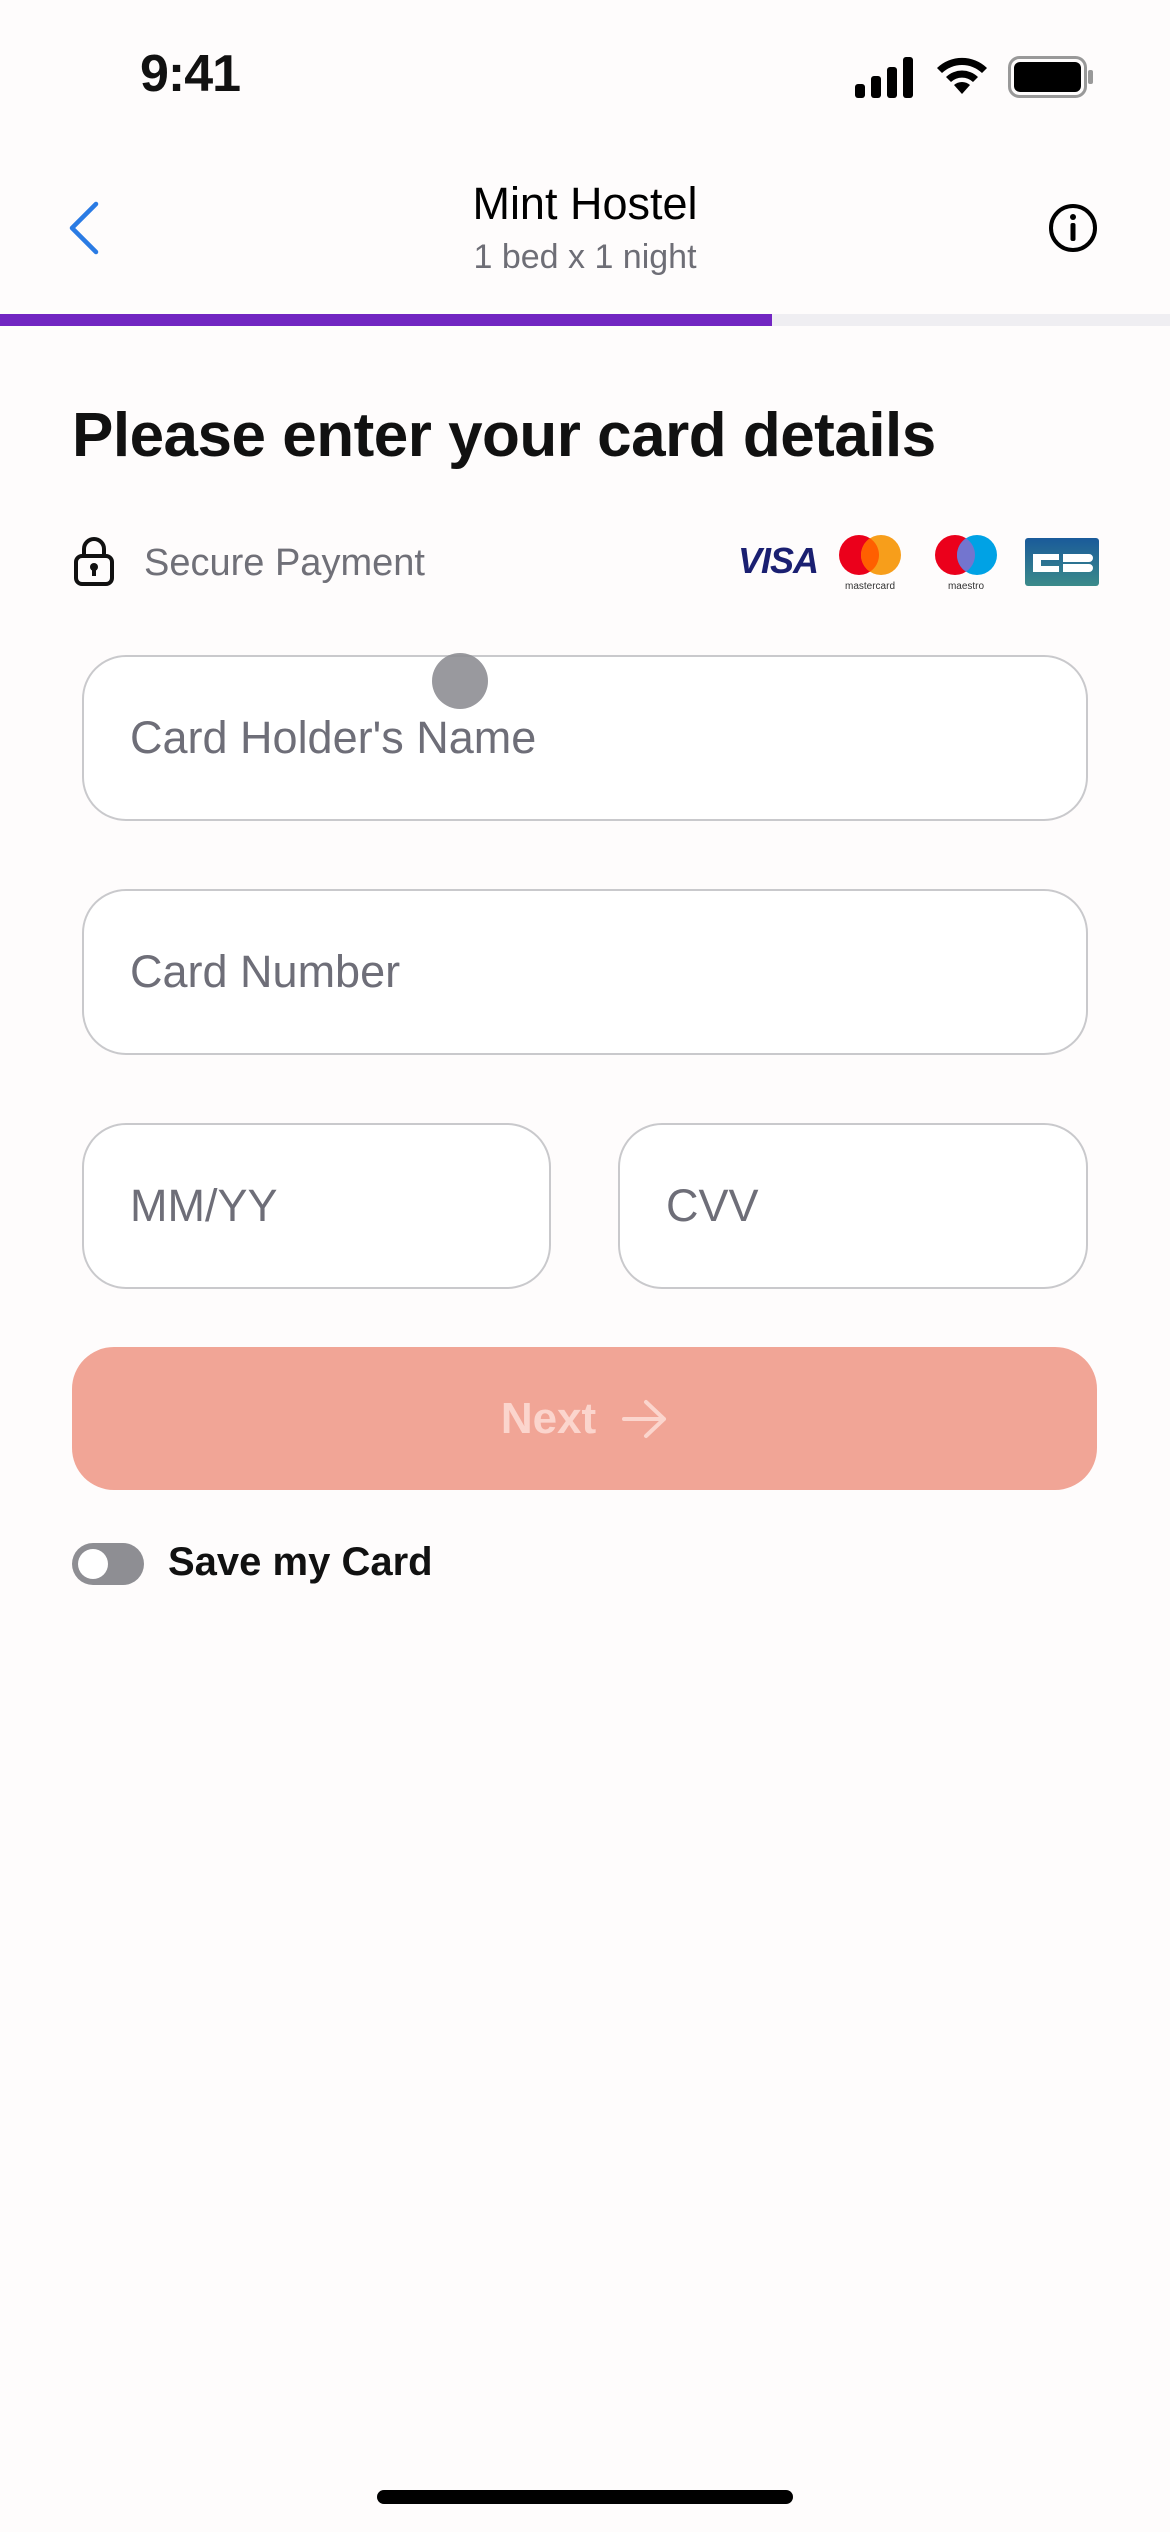  I want to click on card-number-input, so click(585, 972).